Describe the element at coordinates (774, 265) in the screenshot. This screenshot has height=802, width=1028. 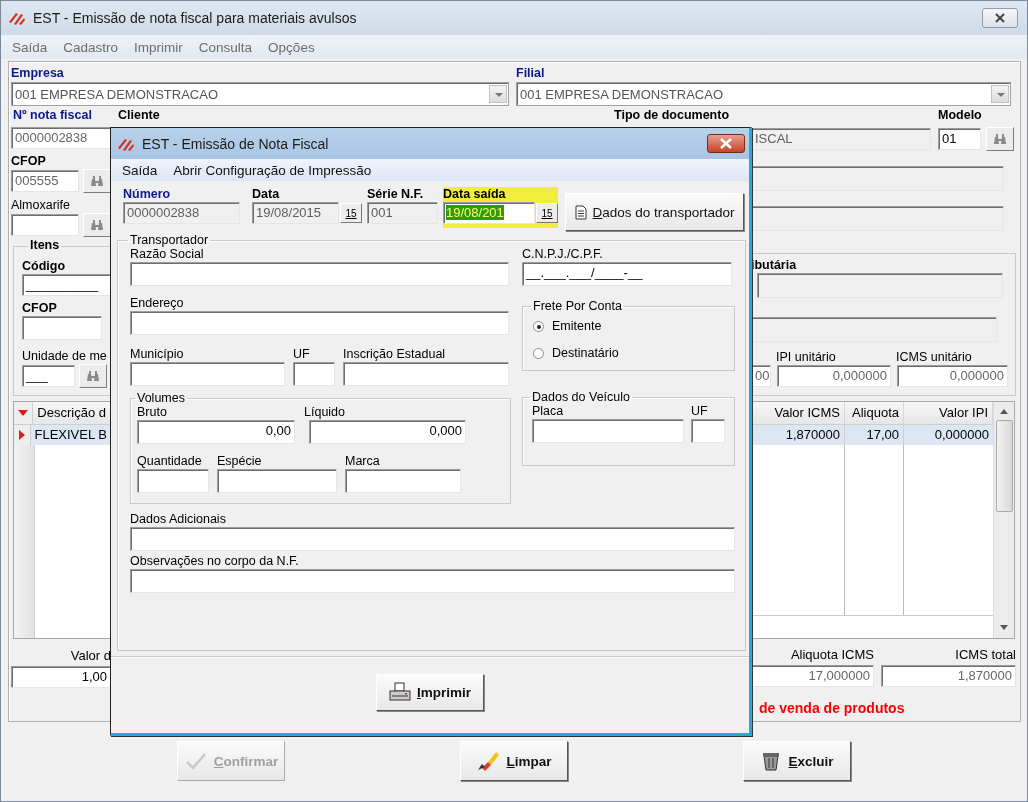
I see `field-label: ibutária` at that location.